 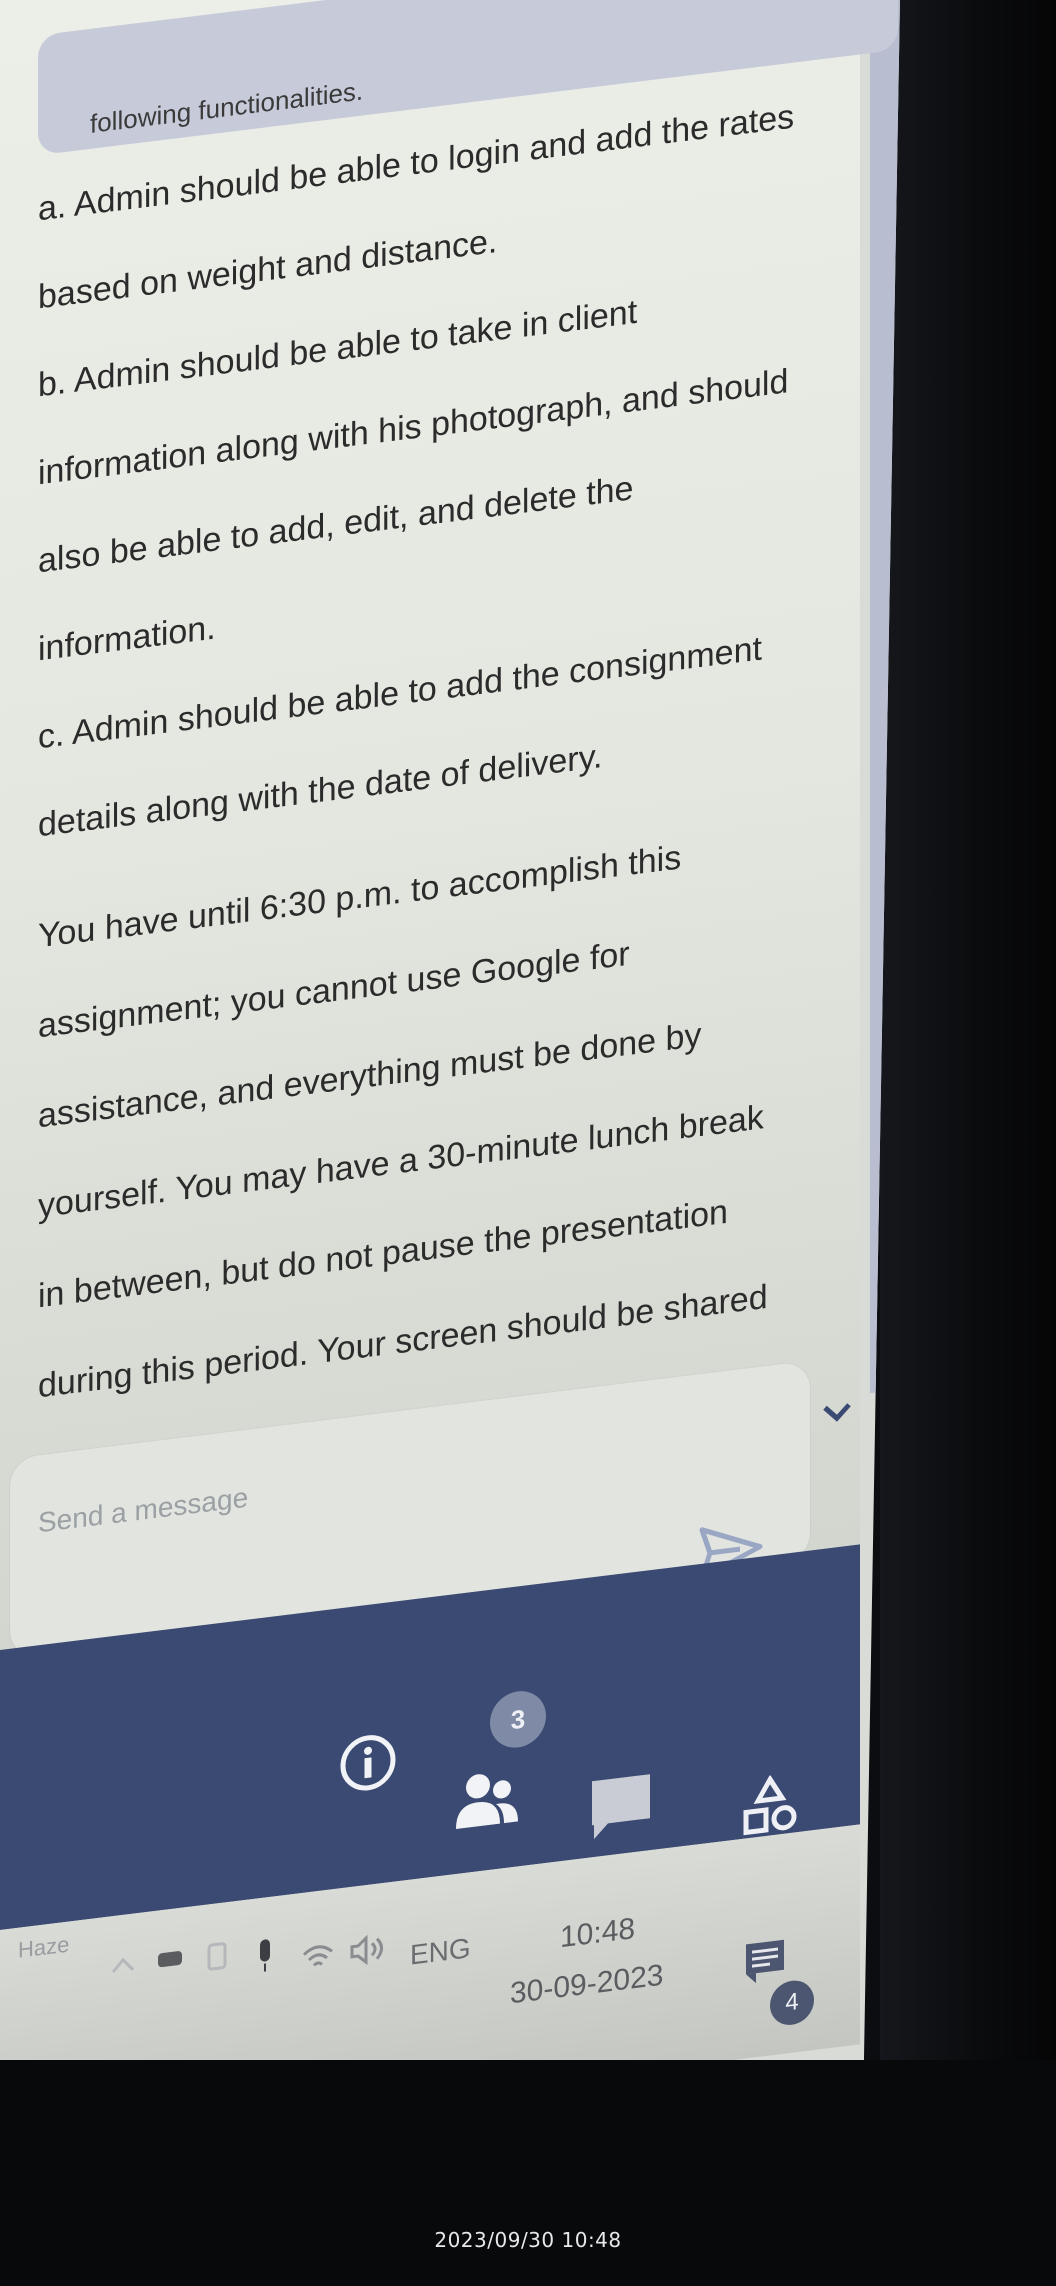 What do you see at coordinates (318, 1956) in the screenshot?
I see `wifi-icon` at bounding box center [318, 1956].